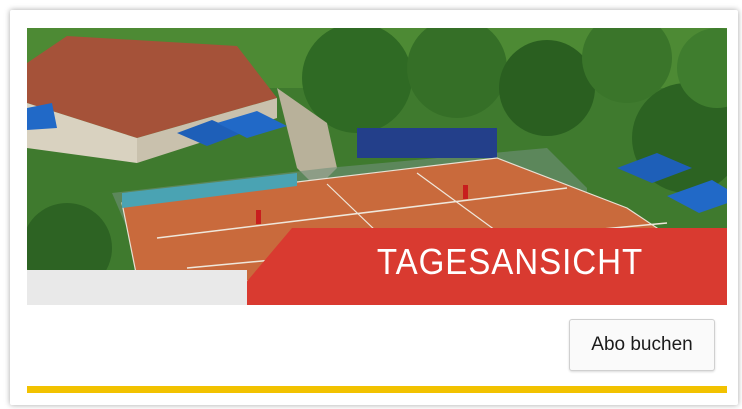  Describe the element at coordinates (377, 389) in the screenshot. I see `accent-divider` at that location.